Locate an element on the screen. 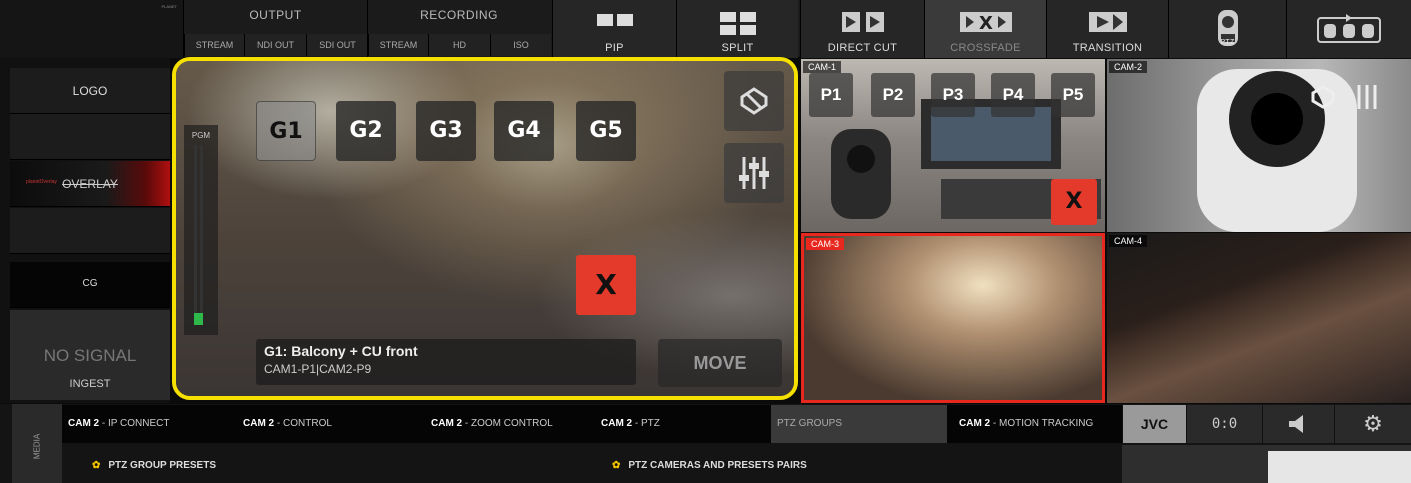 This screenshot has height=483, width=1411. sidebar-item-cg: CG is located at coordinates (90, 285).